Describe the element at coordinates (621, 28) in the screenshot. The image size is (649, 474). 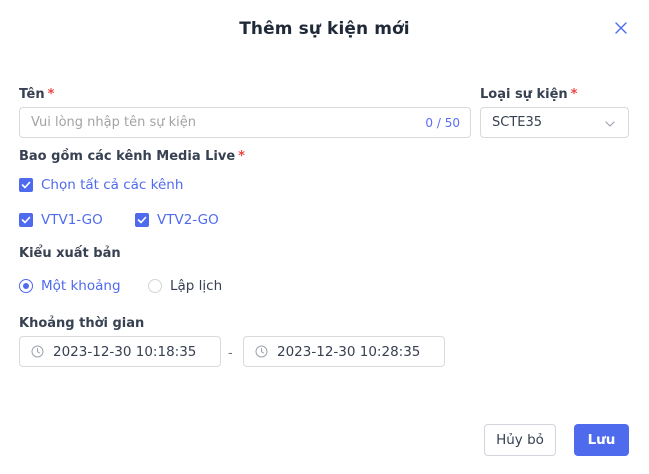
I see `close-icon` at that location.